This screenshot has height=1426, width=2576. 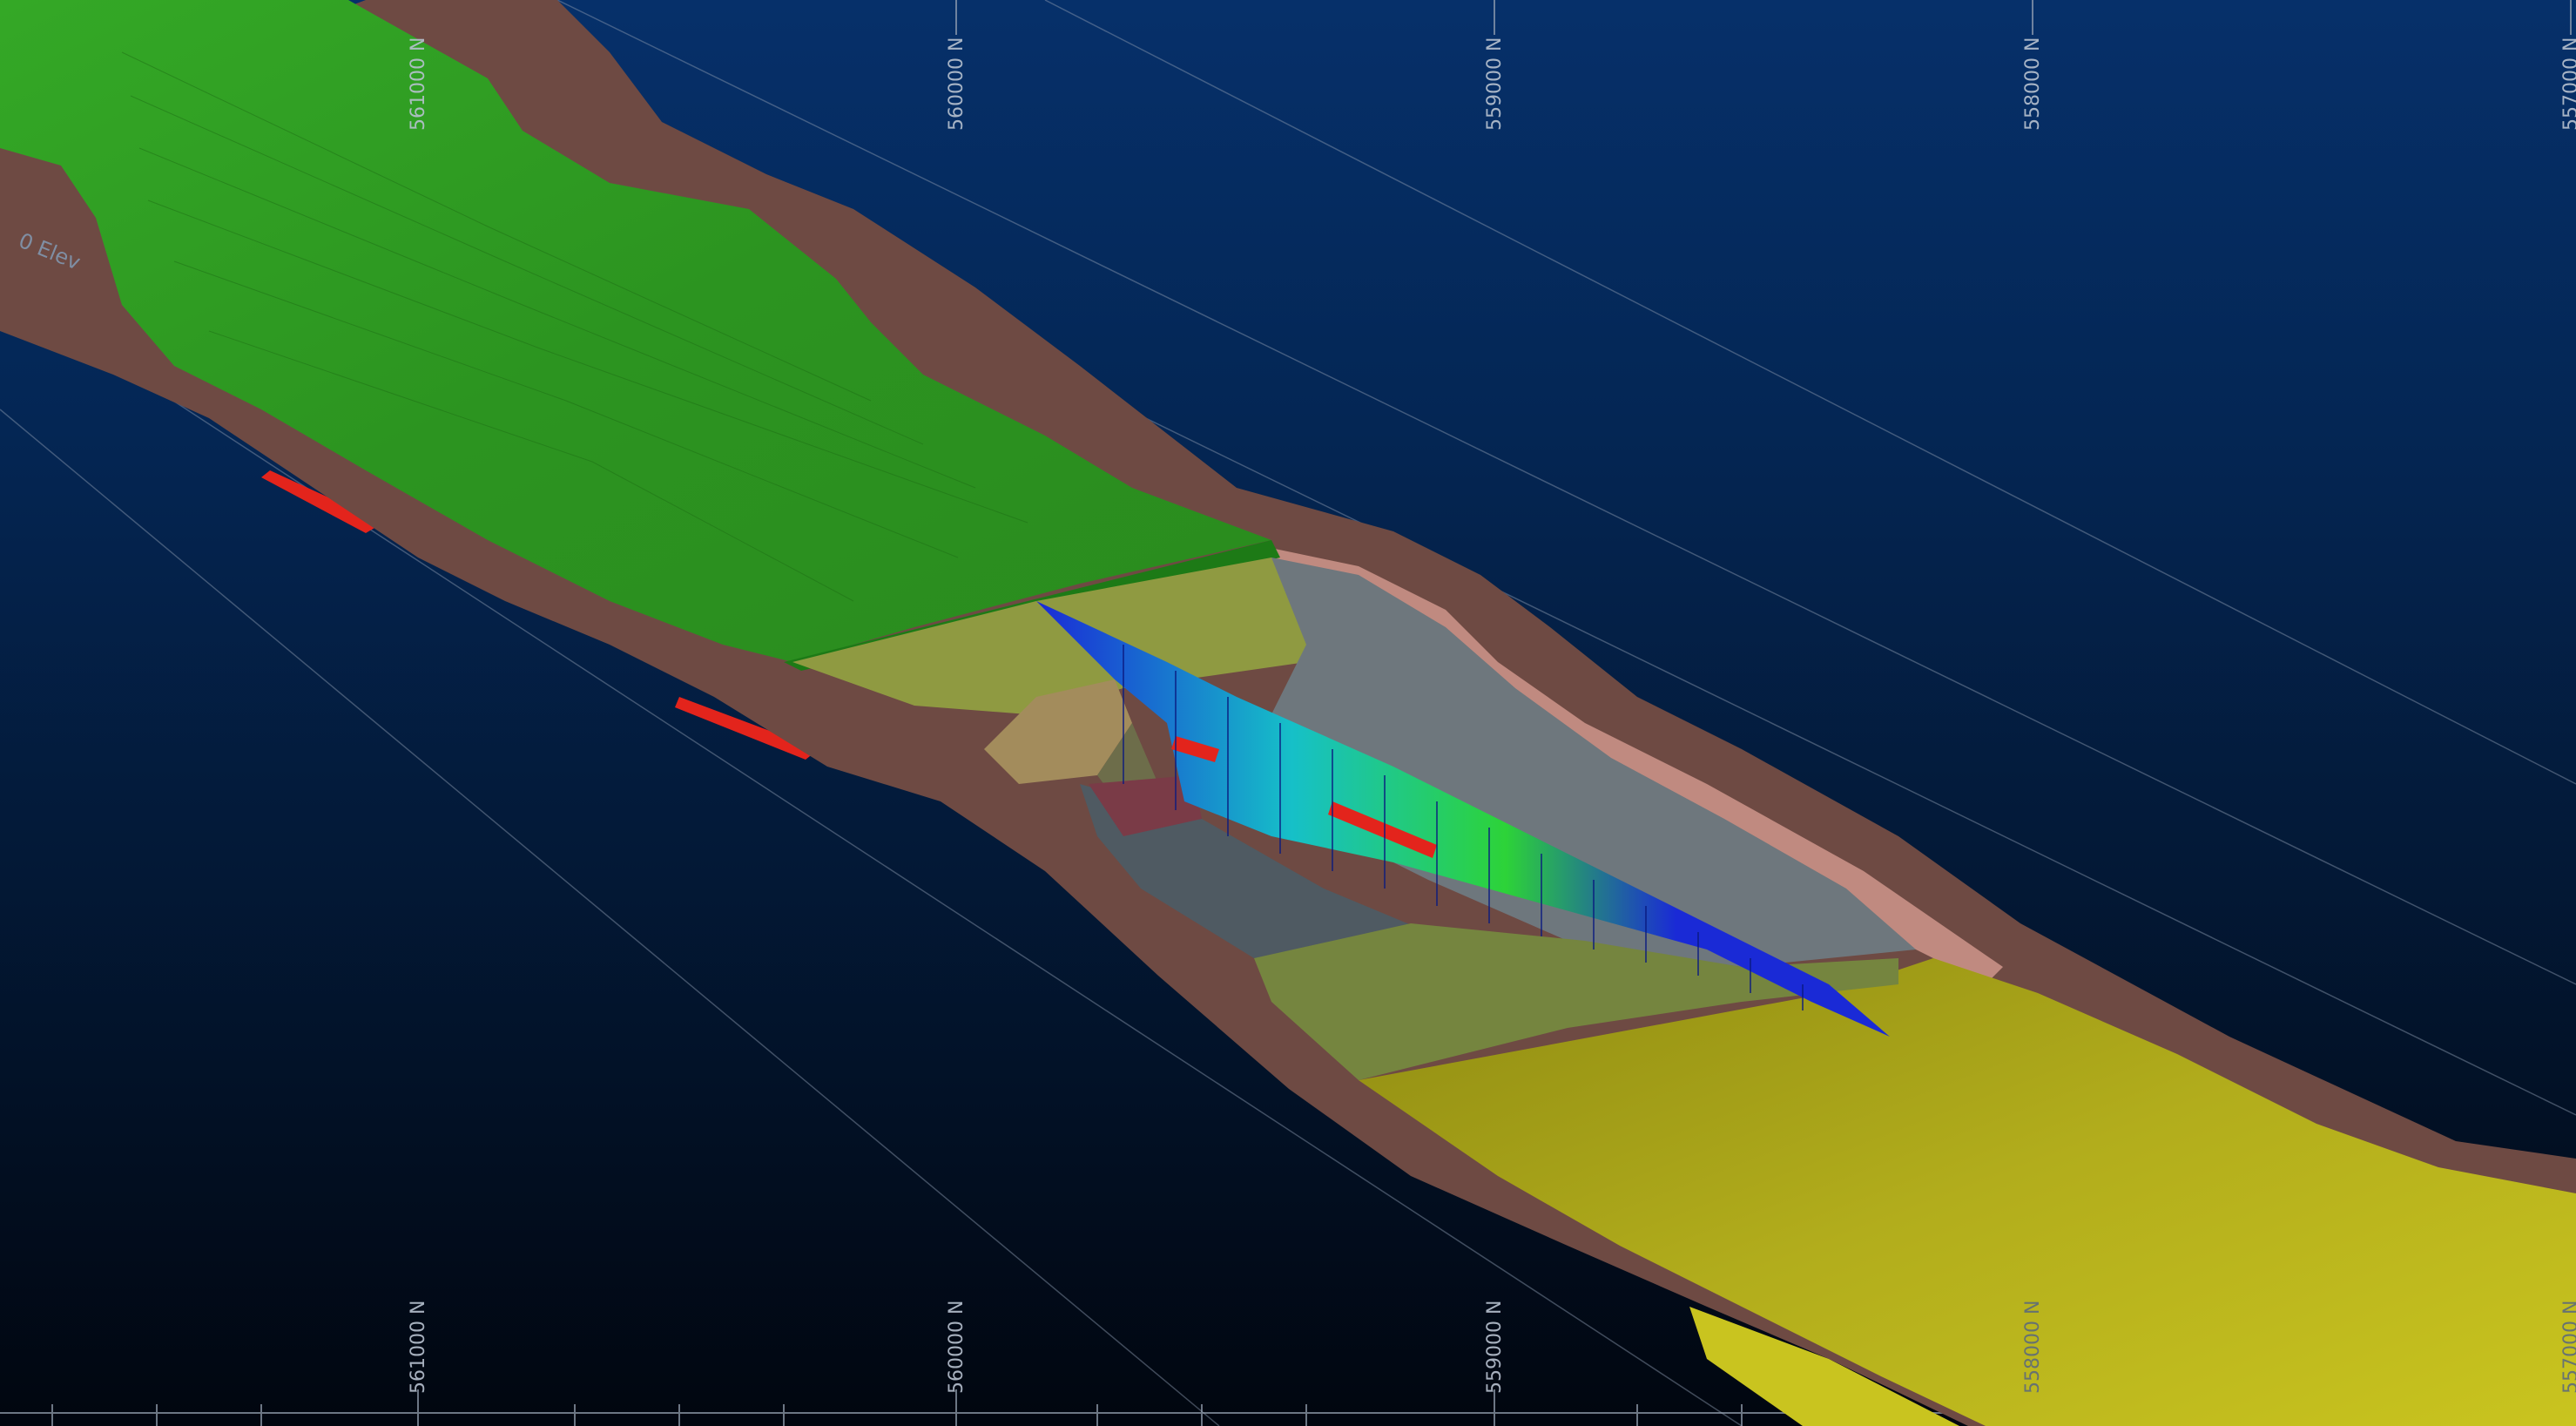 What do you see at coordinates (2568, 84) in the screenshot?
I see `grid-label-top-557000: 557000 N` at bounding box center [2568, 84].